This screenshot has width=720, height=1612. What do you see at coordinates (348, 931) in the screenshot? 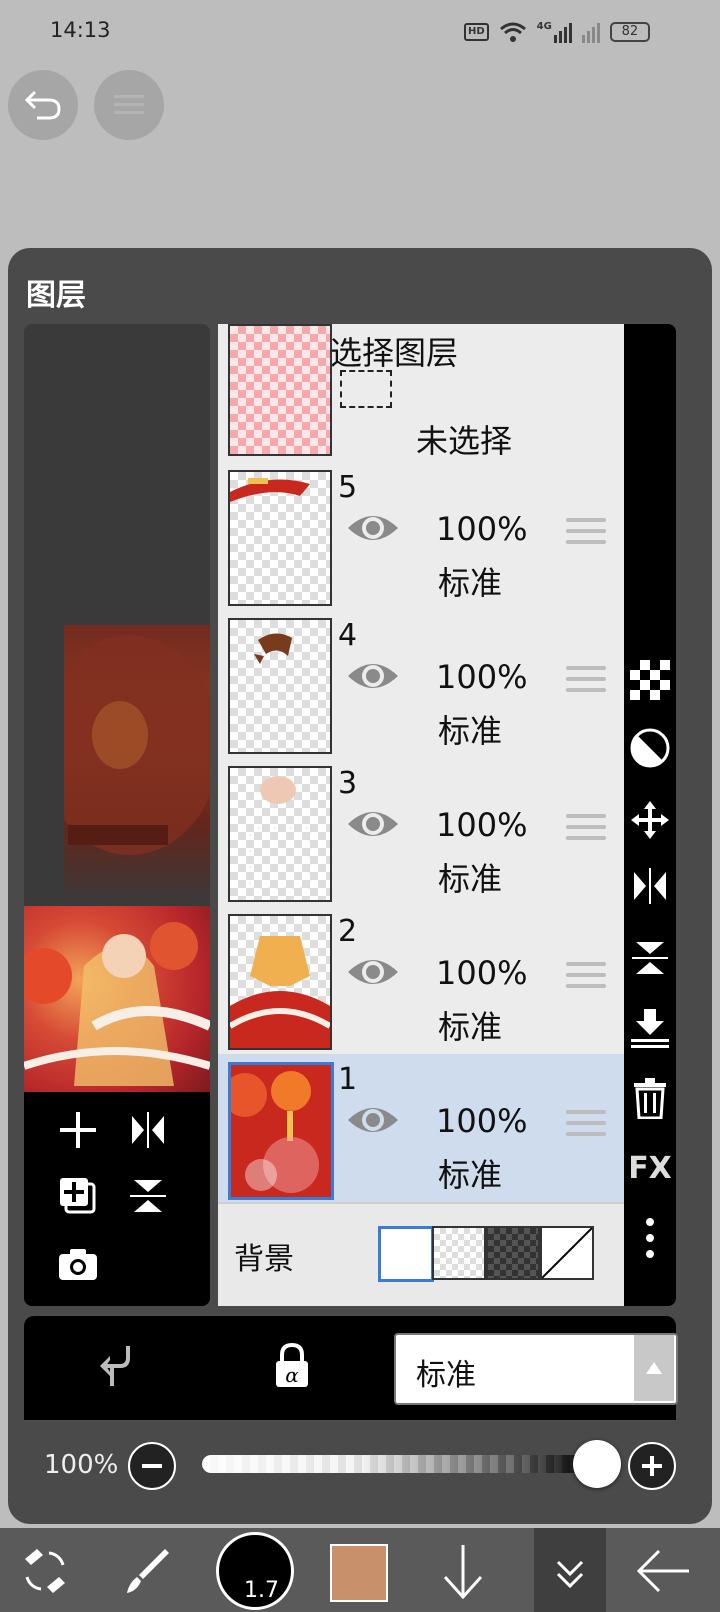
I see `layer-number: 2` at bounding box center [348, 931].